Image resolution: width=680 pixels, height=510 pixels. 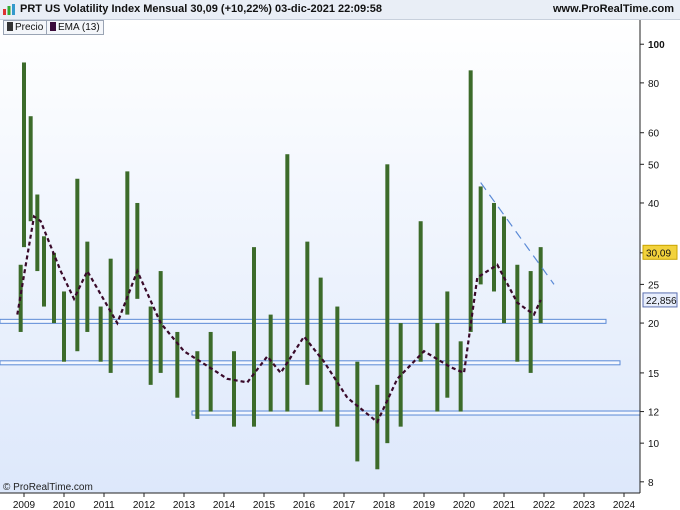 I want to click on x-tick-label: 2022, so click(x=544, y=505).